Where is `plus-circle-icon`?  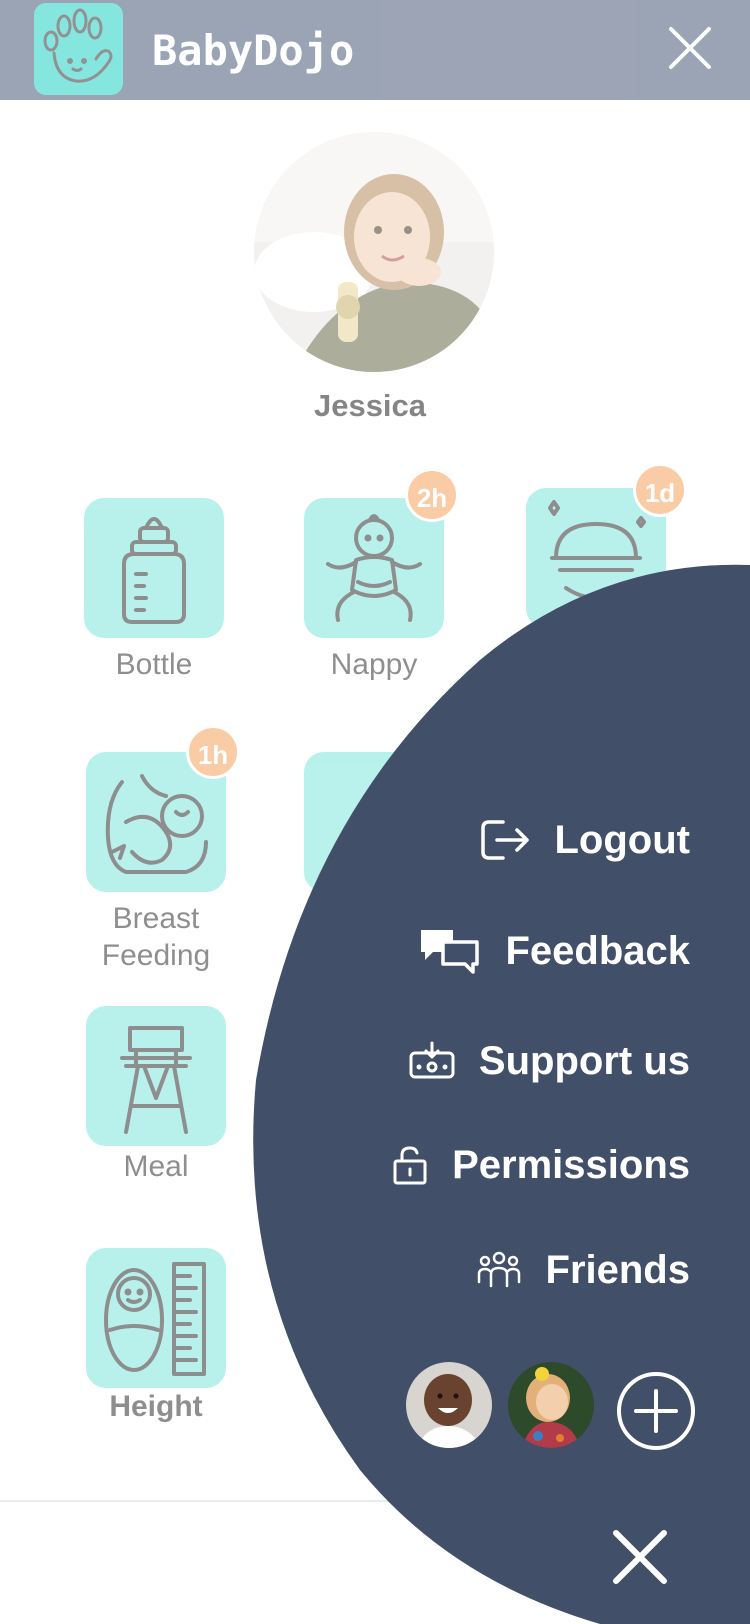 plus-circle-icon is located at coordinates (656, 1411).